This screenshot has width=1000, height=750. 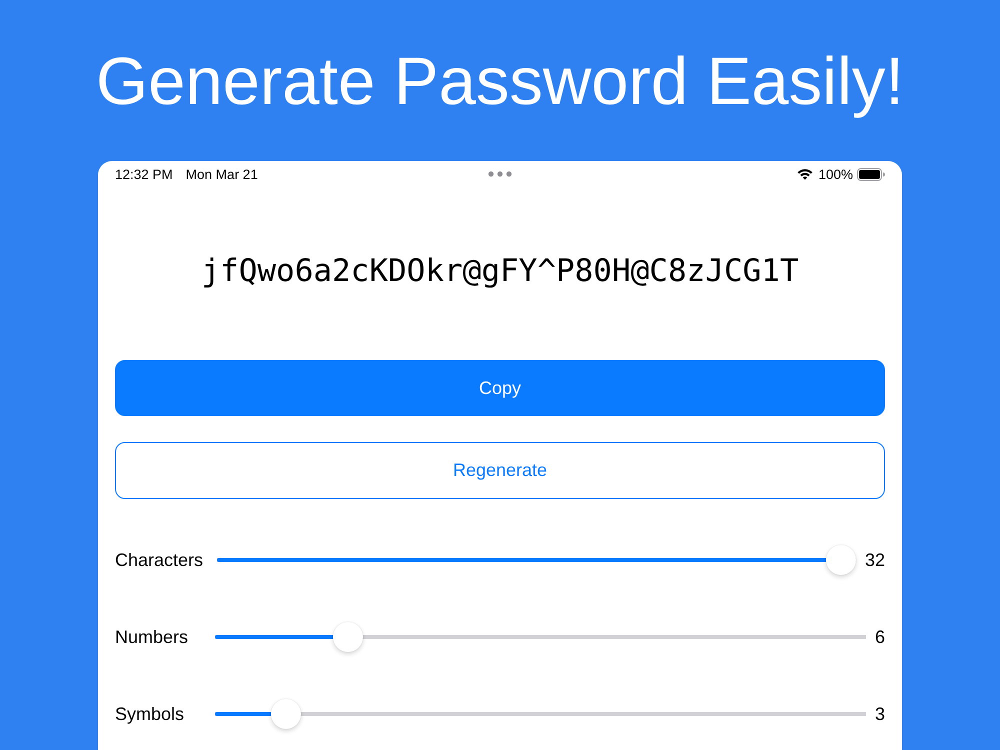 What do you see at coordinates (144, 174) in the screenshot?
I see `status-time: 12:32 PM` at bounding box center [144, 174].